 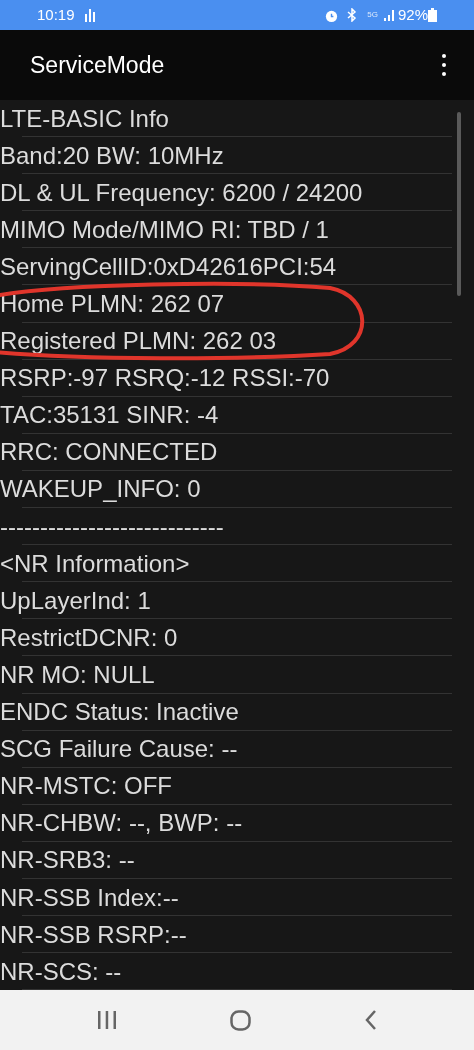 I want to click on battery-percent: 92%, so click(x=412, y=14).